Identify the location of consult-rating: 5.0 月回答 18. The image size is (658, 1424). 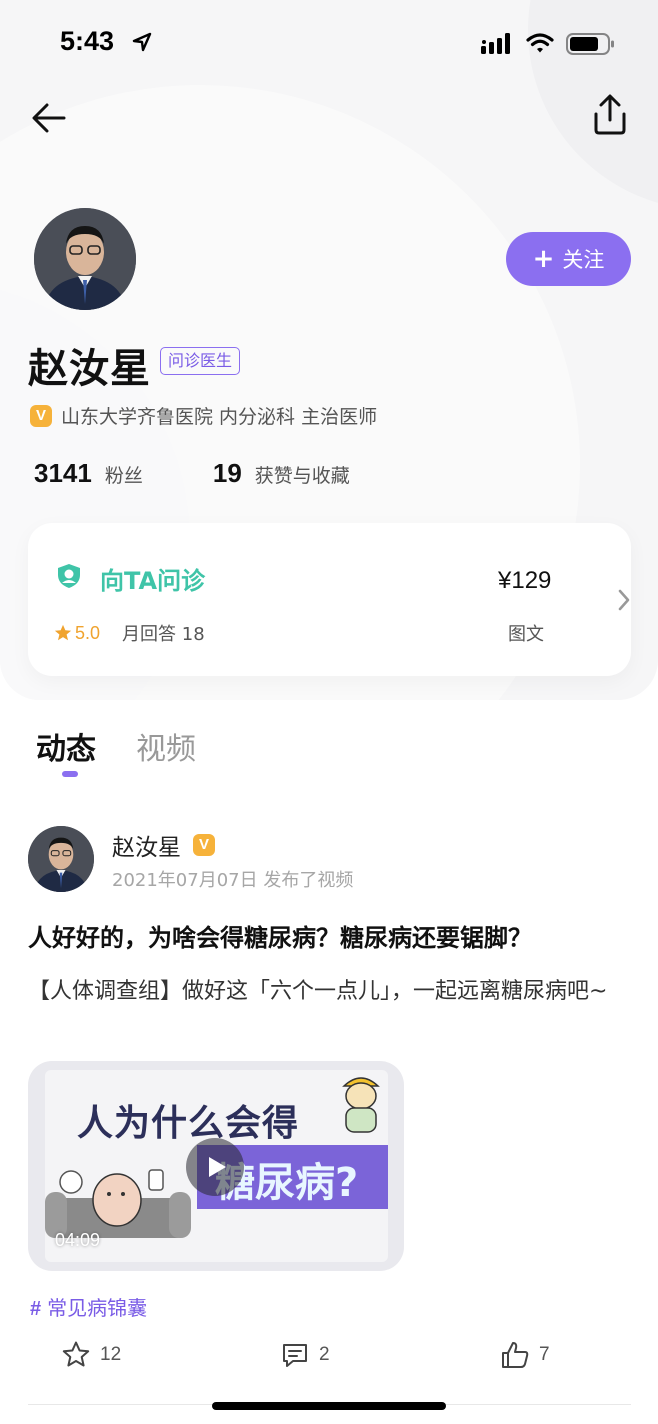
(129, 633).